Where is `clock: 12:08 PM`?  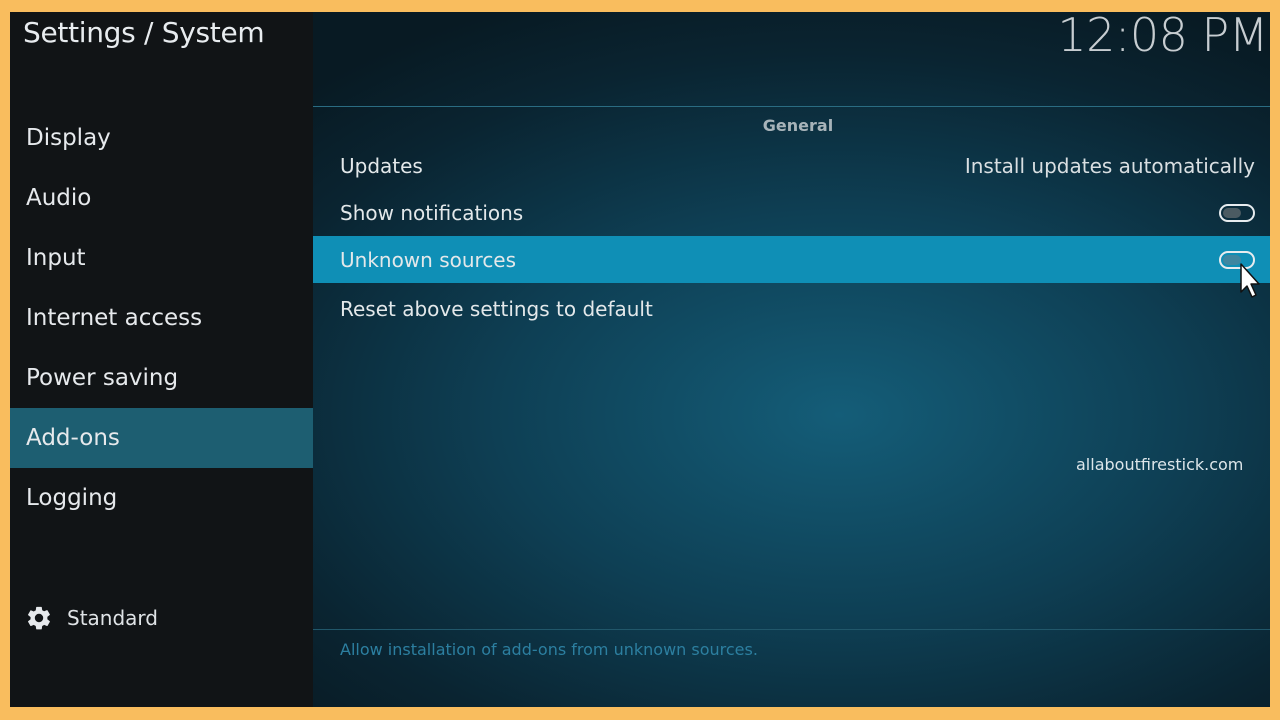
clock: 12:08 PM is located at coordinates (1162, 37).